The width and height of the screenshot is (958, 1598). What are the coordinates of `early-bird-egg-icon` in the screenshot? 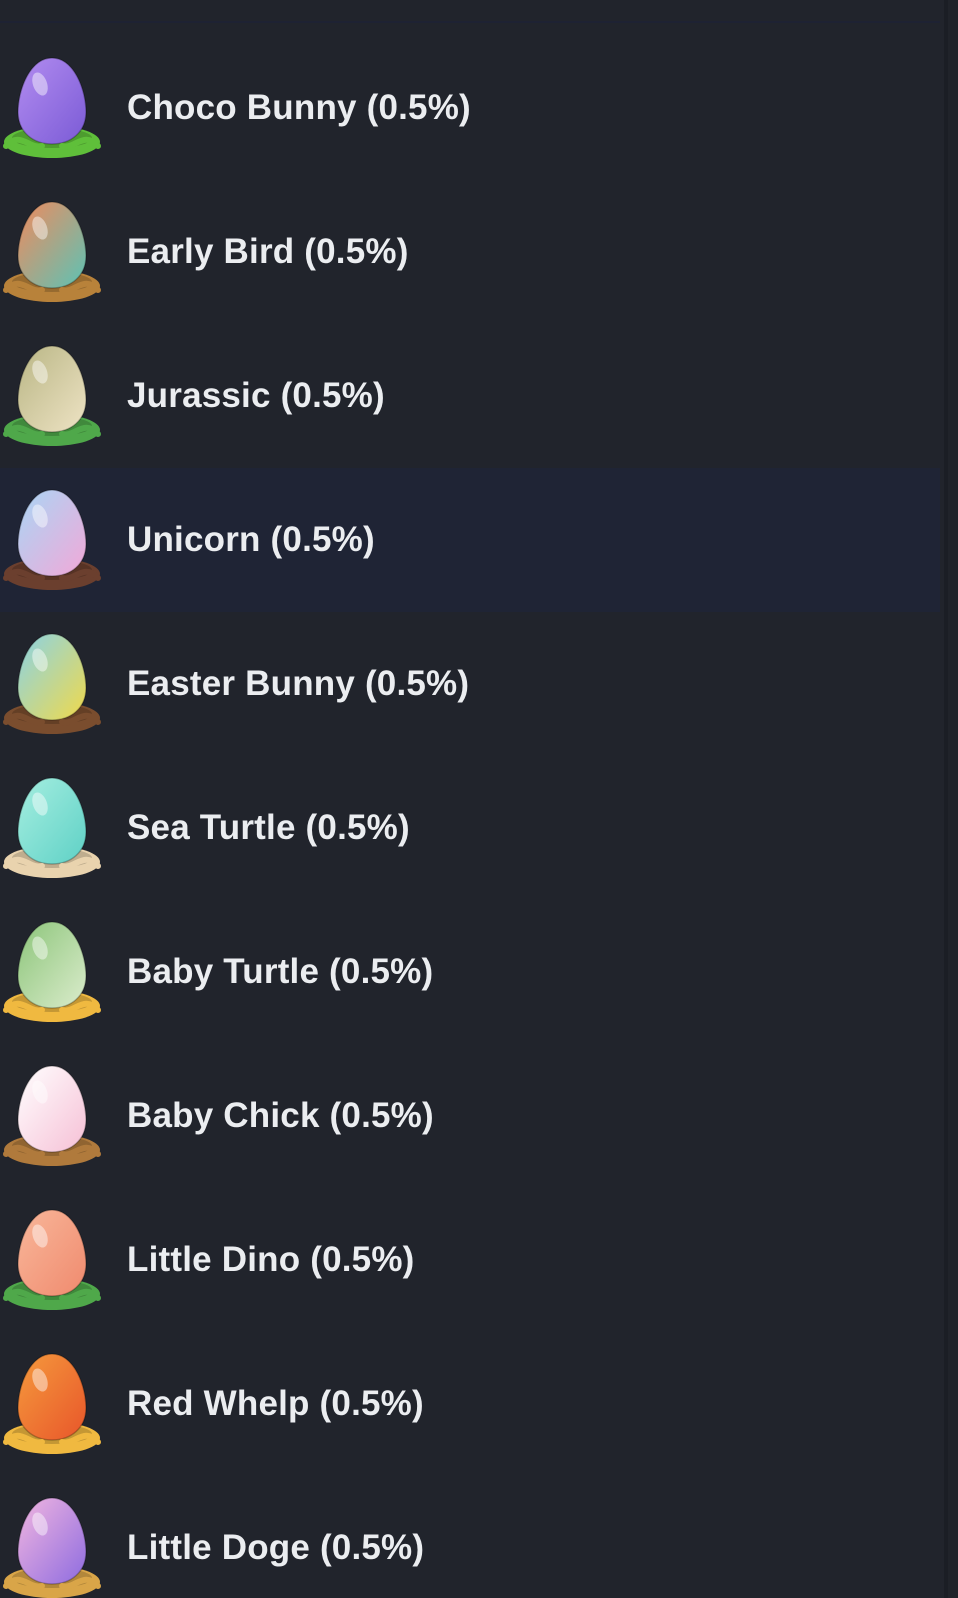 It's located at (52, 250).